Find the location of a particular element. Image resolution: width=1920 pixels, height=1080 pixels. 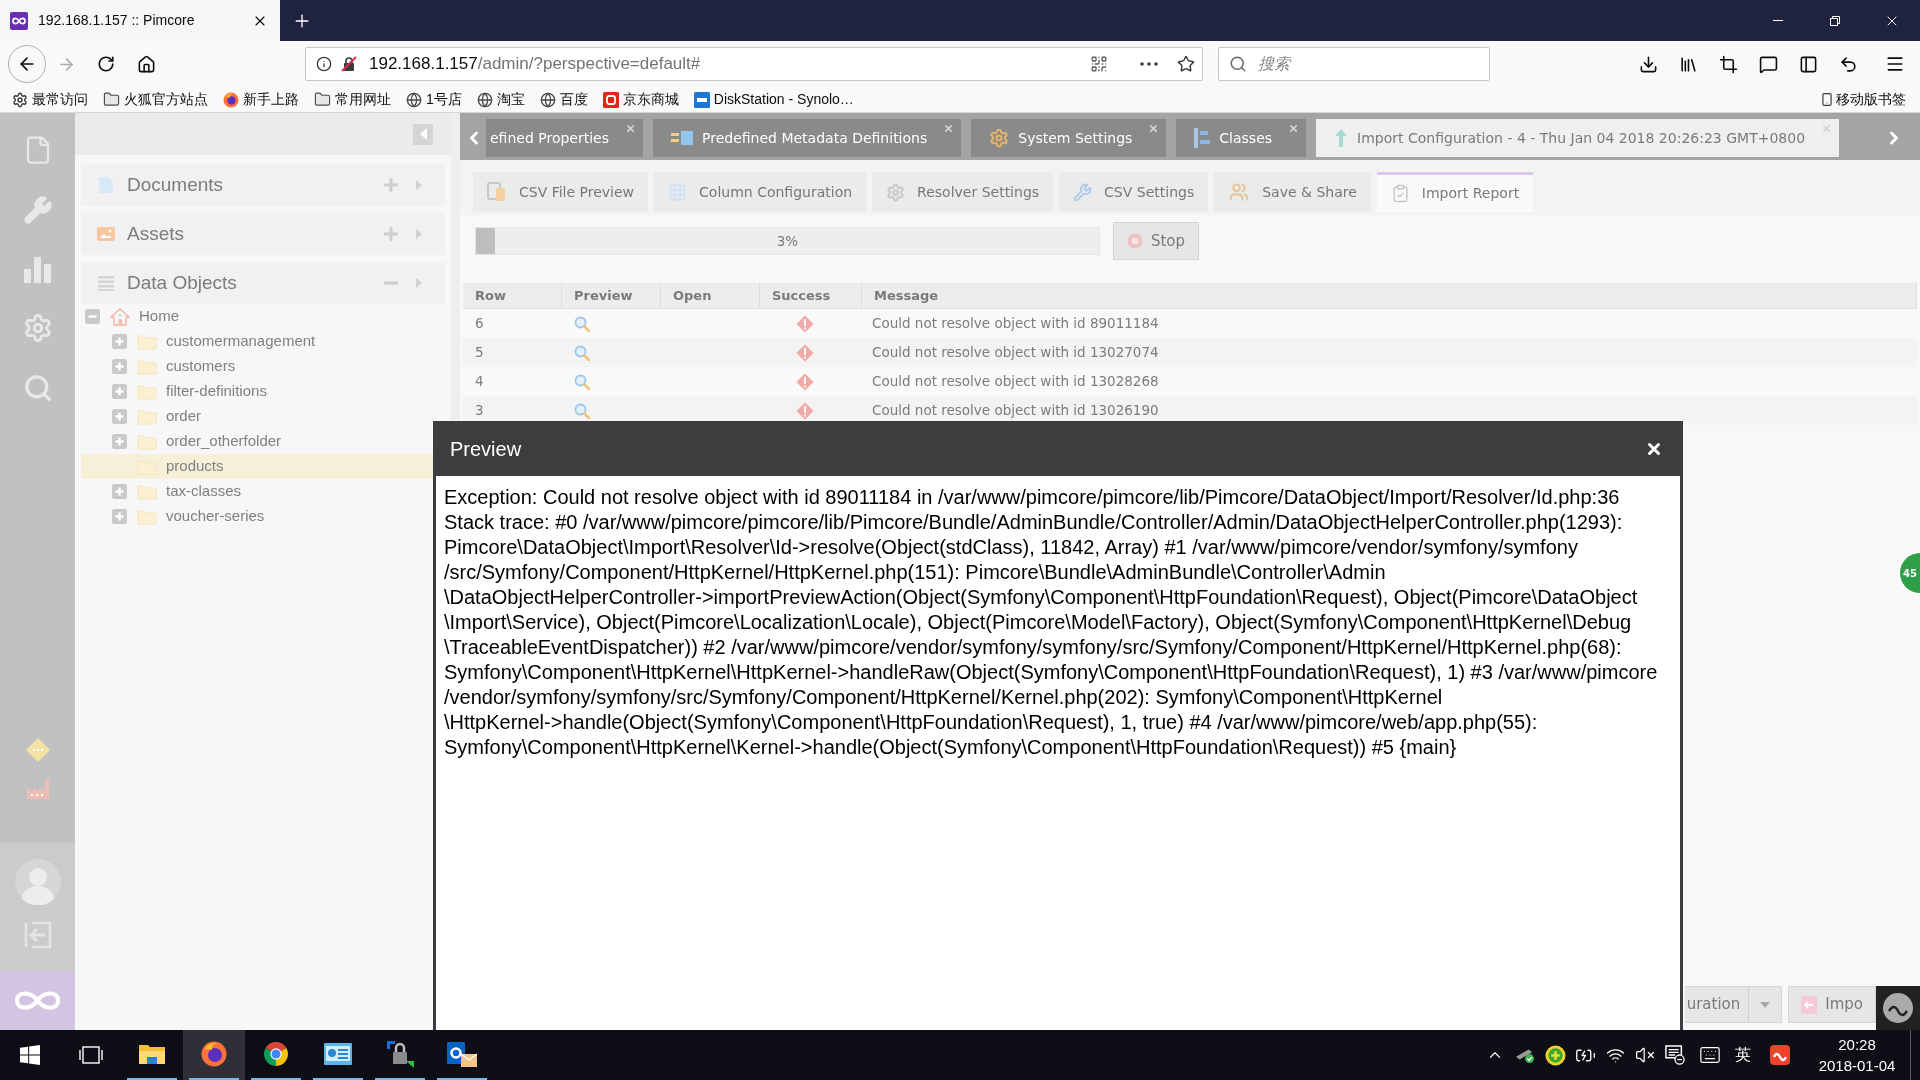

table-cell-text: Could not resolve object with id 13026190 is located at coordinates (1015, 411).